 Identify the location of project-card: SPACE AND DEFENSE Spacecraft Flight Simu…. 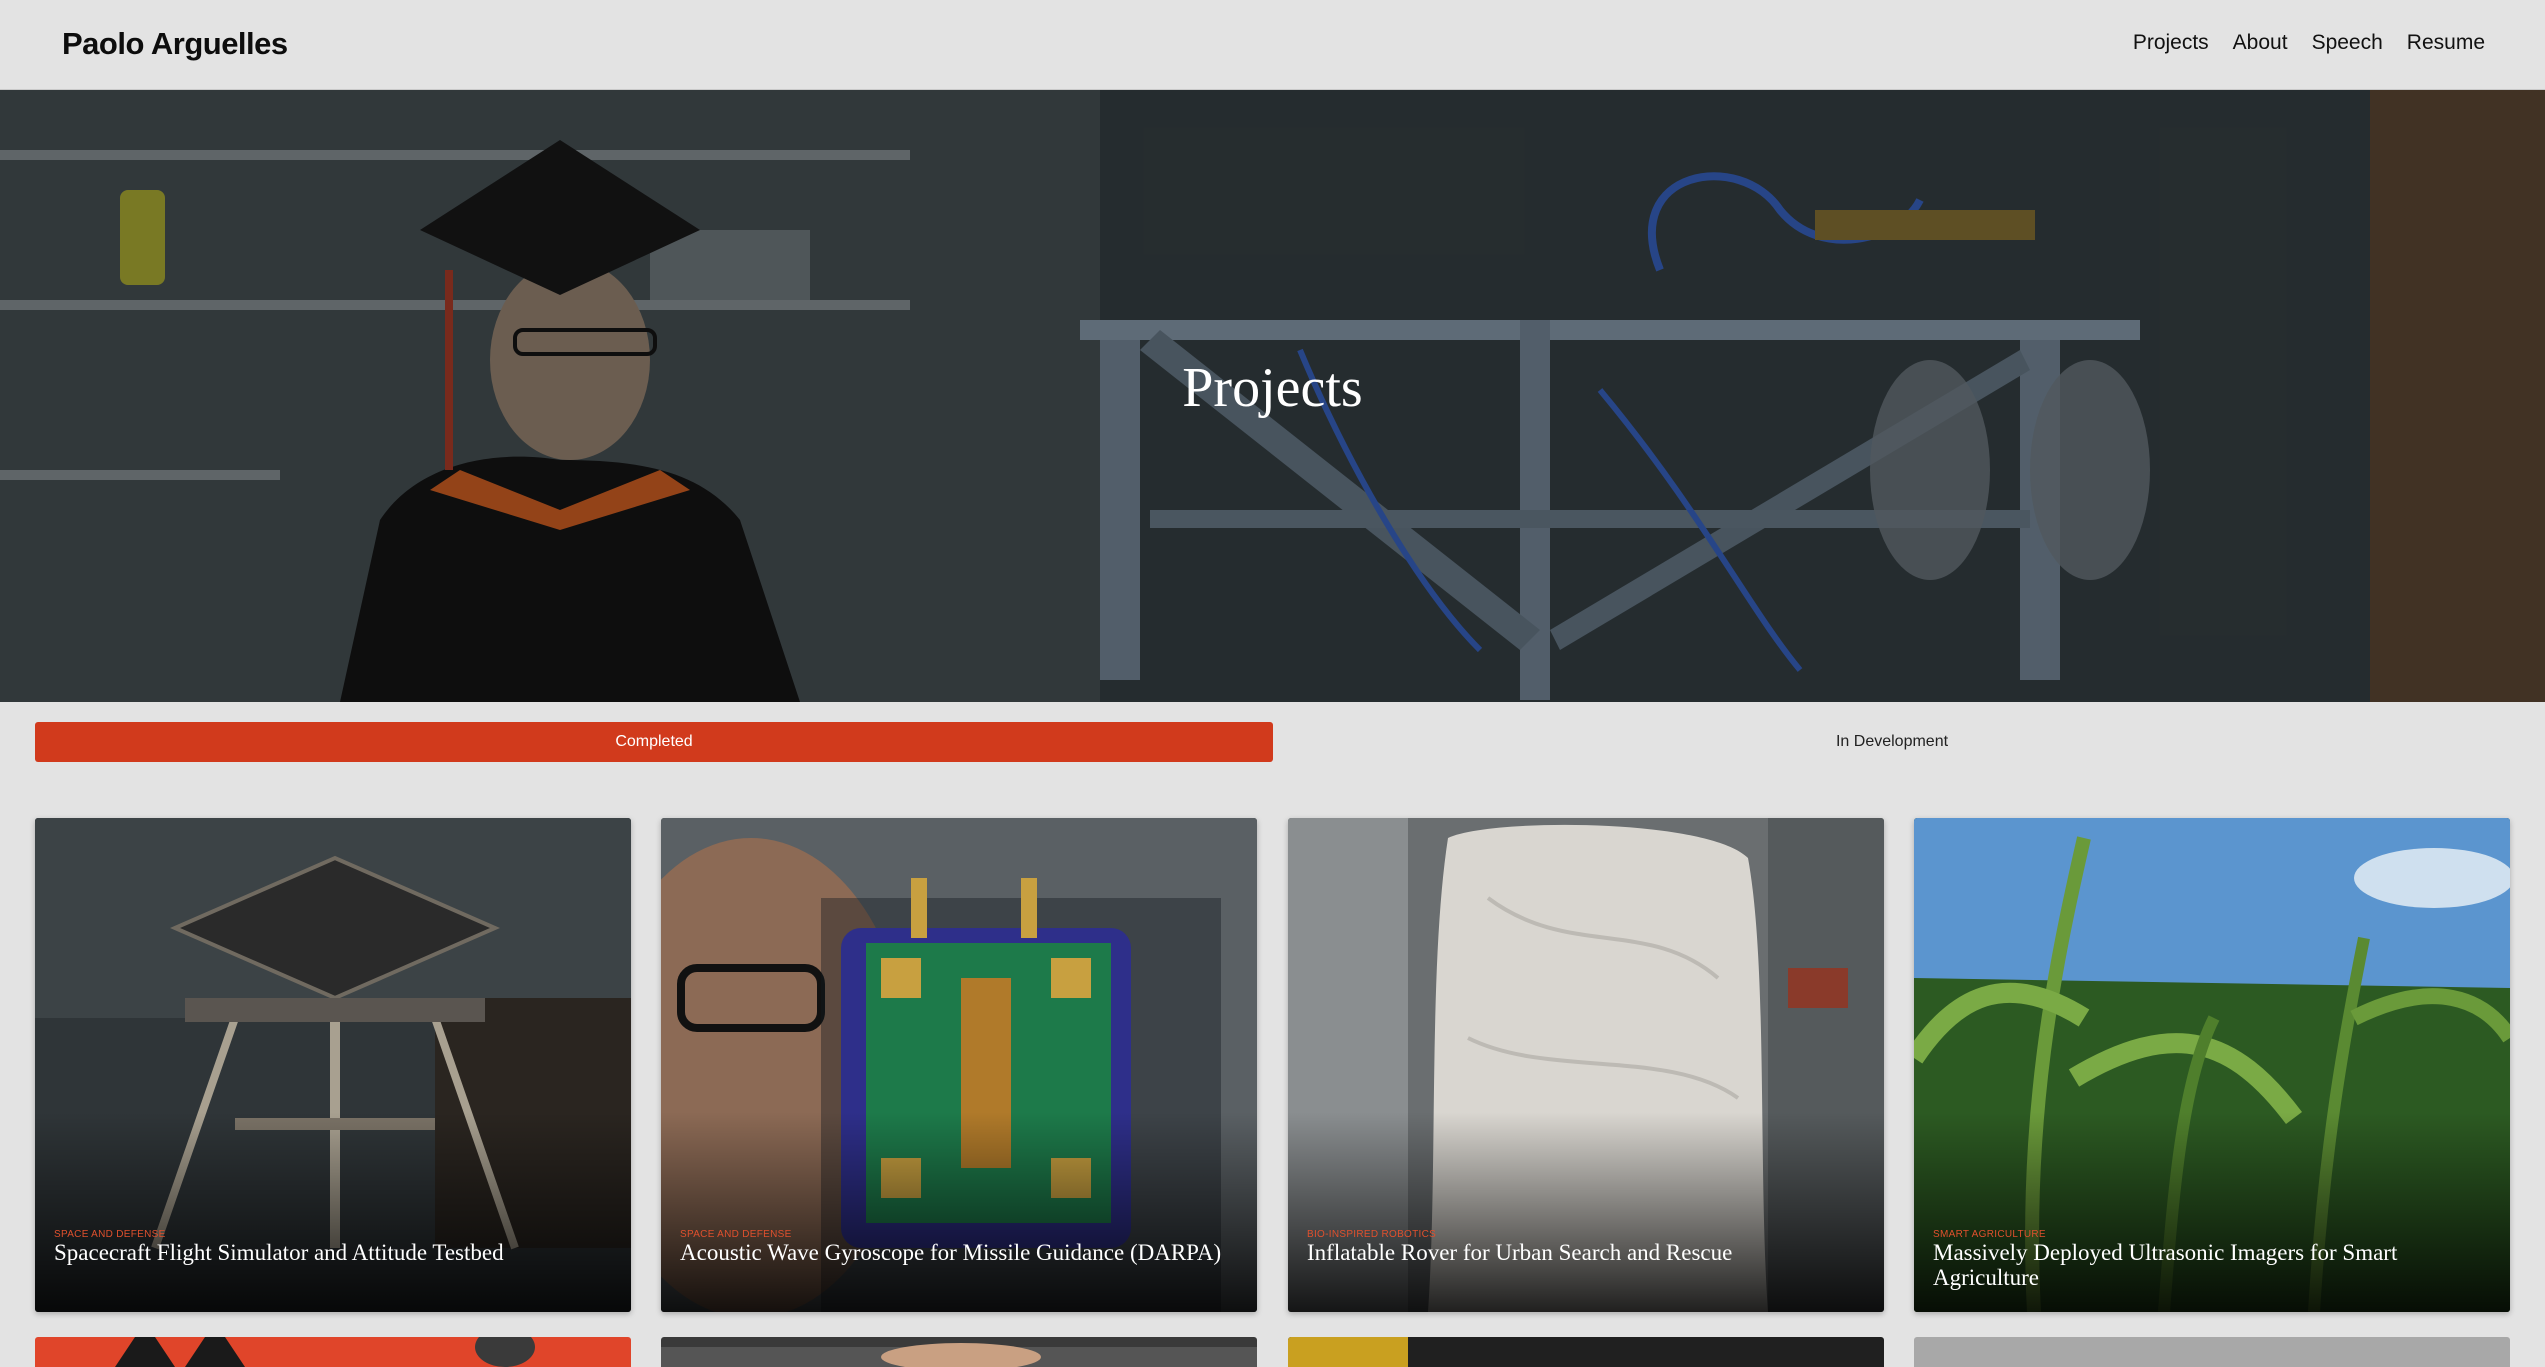
(333, 1065).